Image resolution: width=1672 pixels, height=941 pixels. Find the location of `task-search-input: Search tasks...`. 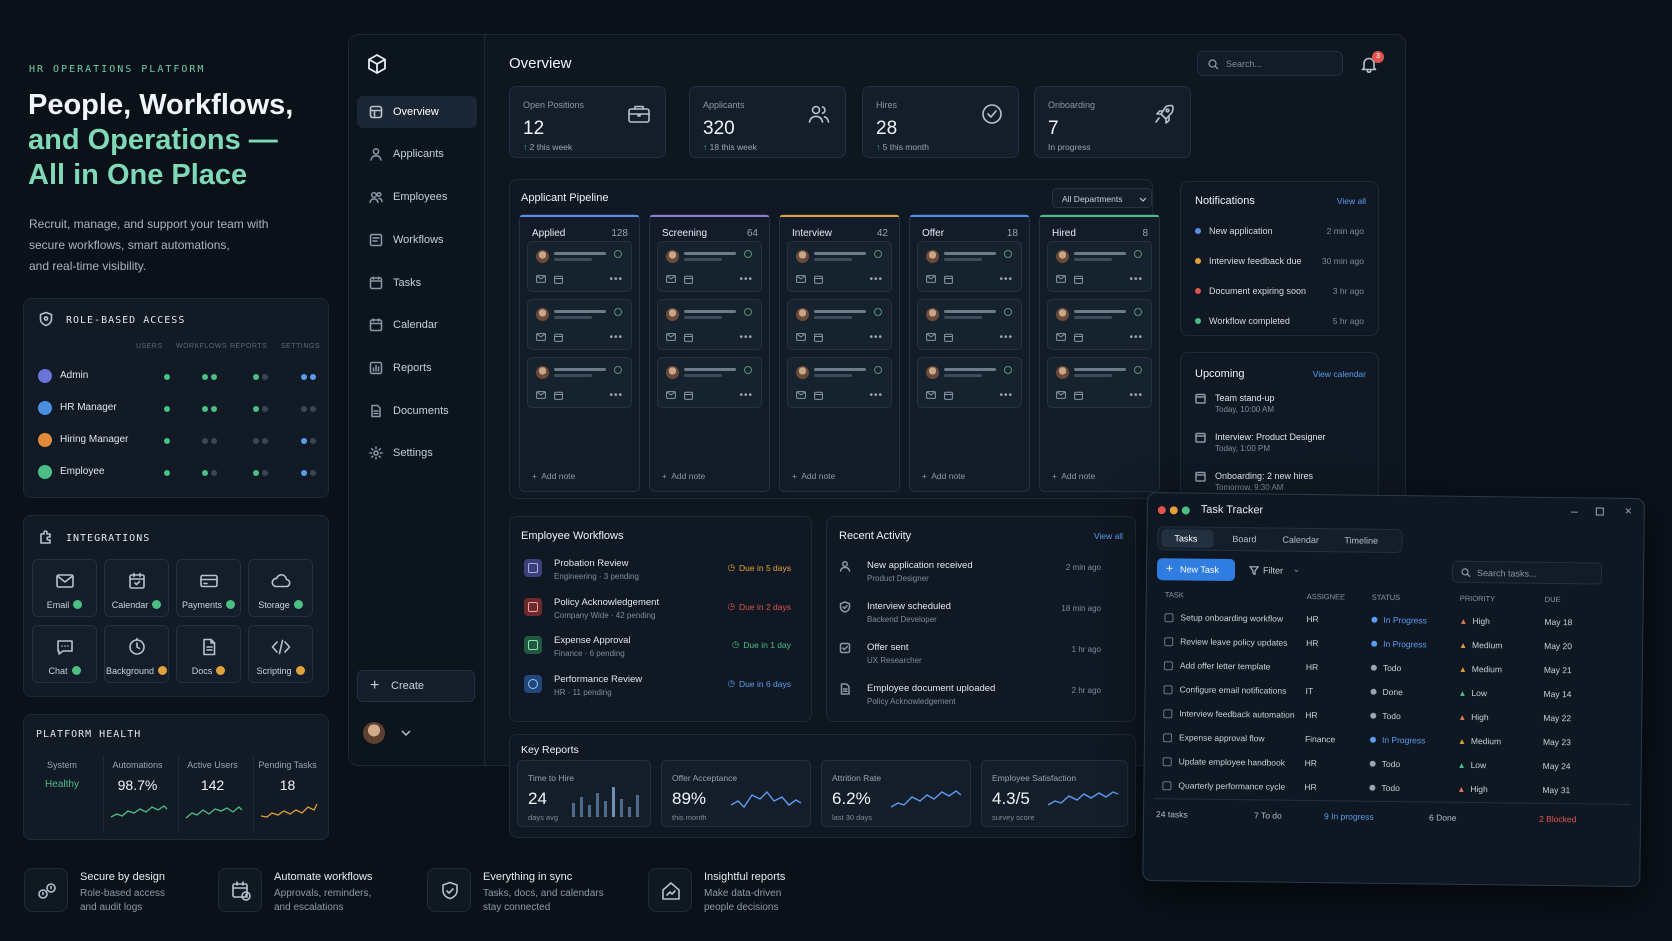

task-search-input: Search tasks... is located at coordinates (1527, 572).